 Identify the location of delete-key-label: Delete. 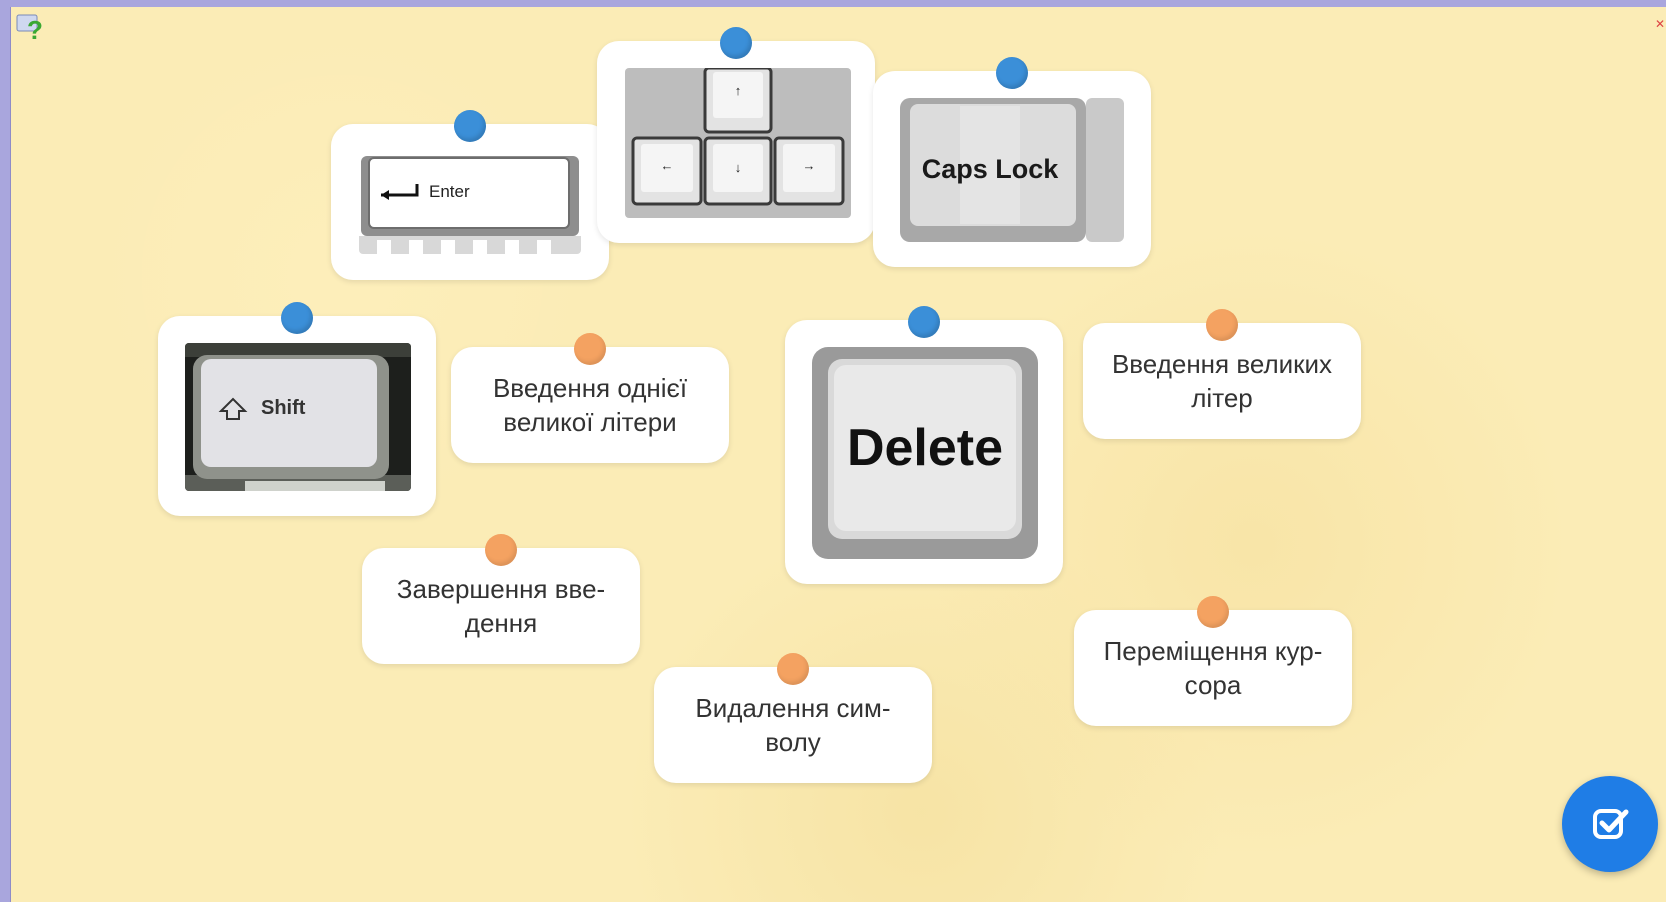
(925, 448).